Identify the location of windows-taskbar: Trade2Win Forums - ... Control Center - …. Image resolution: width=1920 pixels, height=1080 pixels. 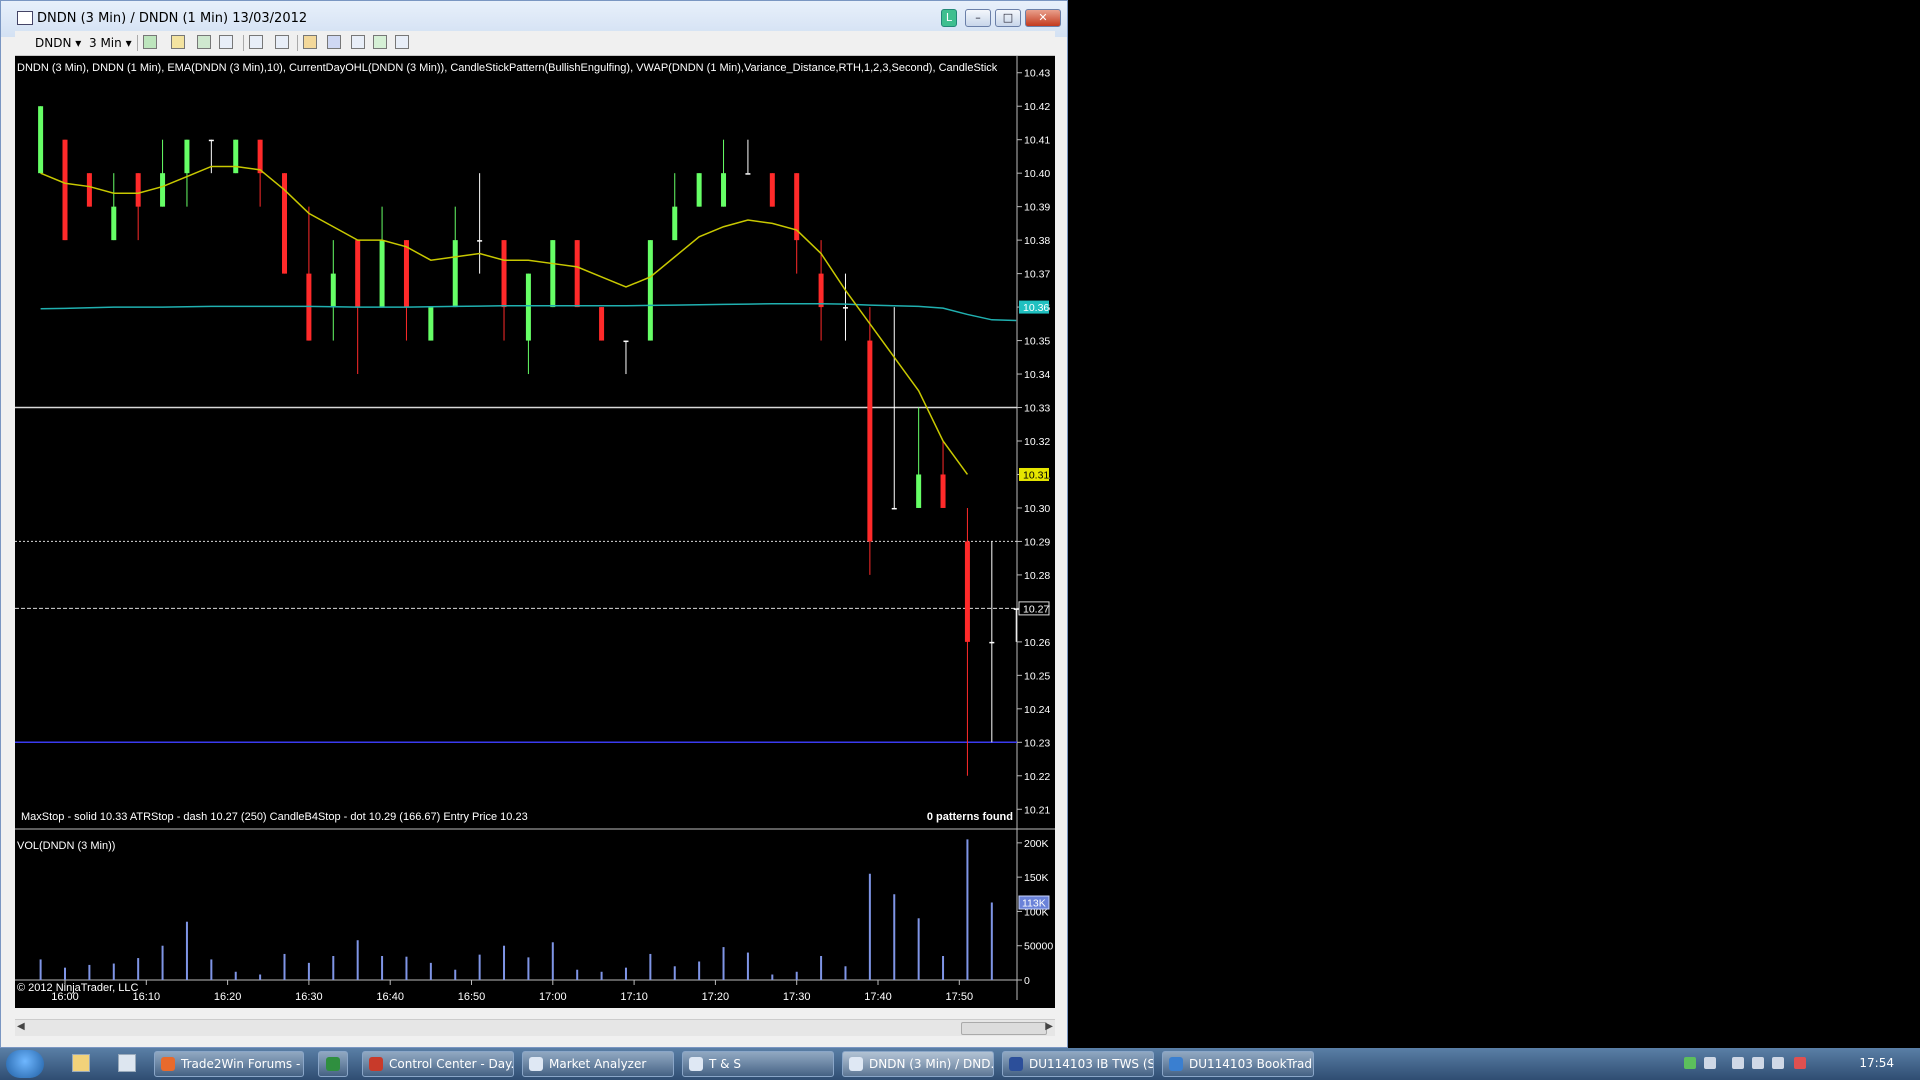
(960, 1064).